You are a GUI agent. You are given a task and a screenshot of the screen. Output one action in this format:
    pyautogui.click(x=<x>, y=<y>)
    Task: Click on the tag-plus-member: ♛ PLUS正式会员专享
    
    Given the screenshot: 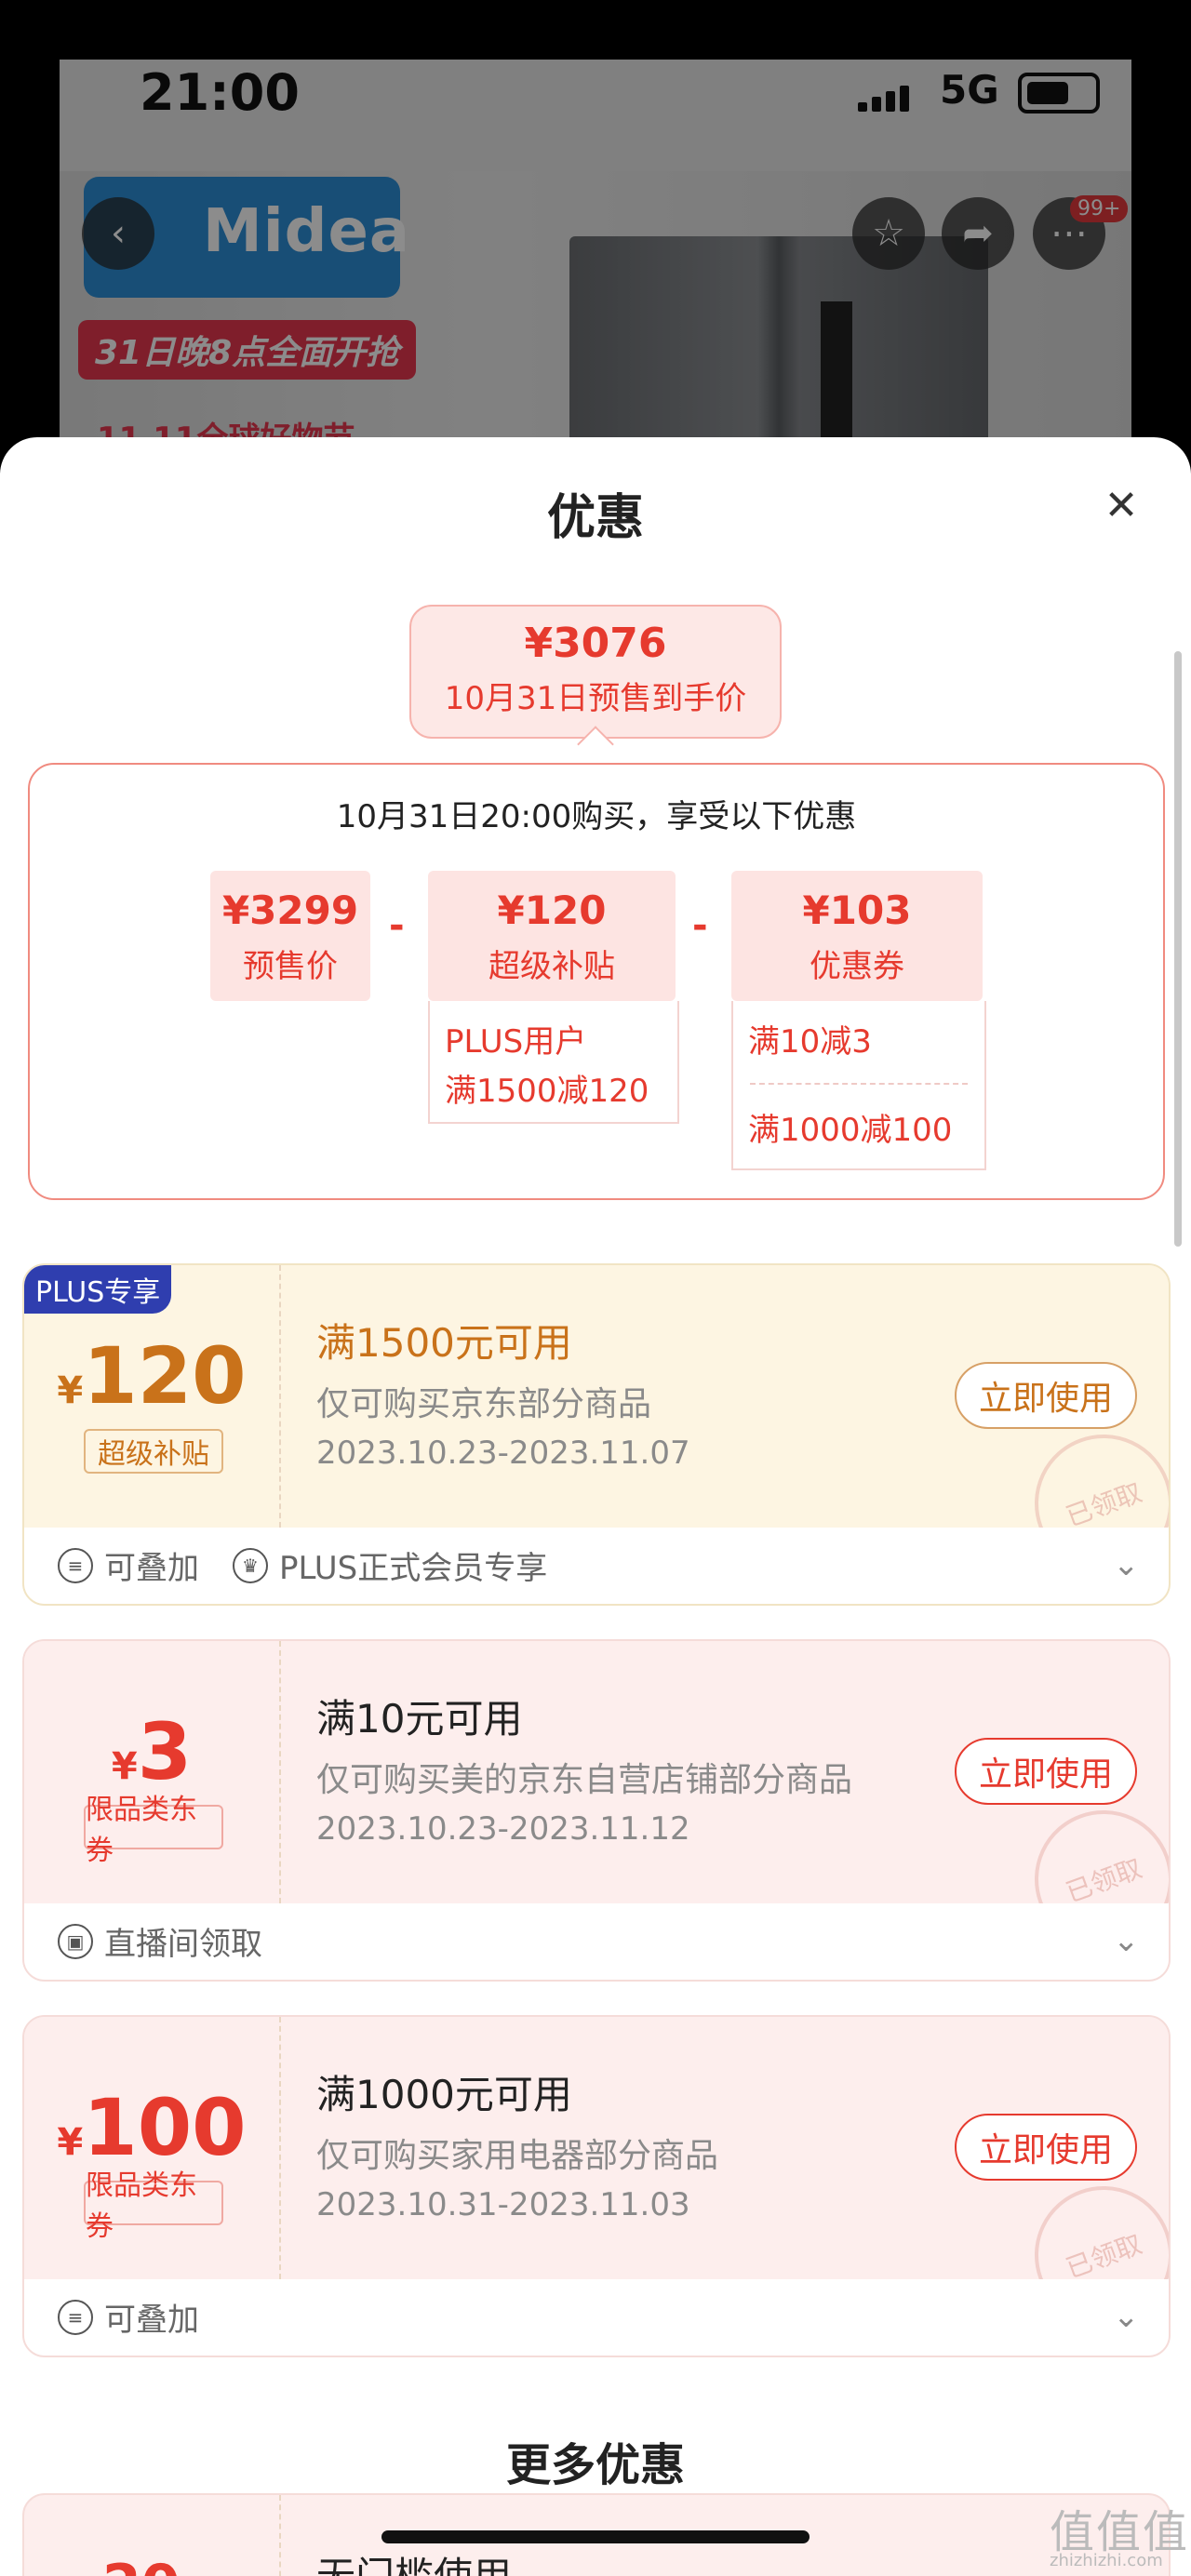 What is the action you would take?
    pyautogui.click(x=390, y=1565)
    